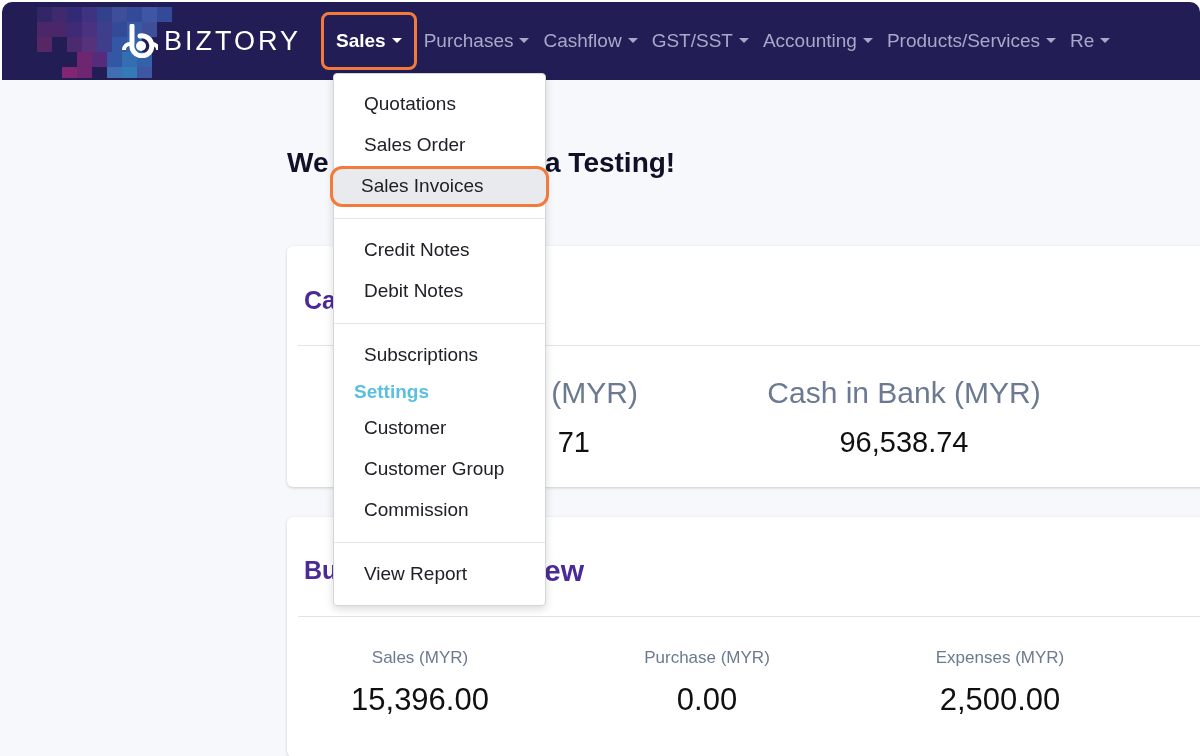  I want to click on card-title: ew, so click(565, 571).